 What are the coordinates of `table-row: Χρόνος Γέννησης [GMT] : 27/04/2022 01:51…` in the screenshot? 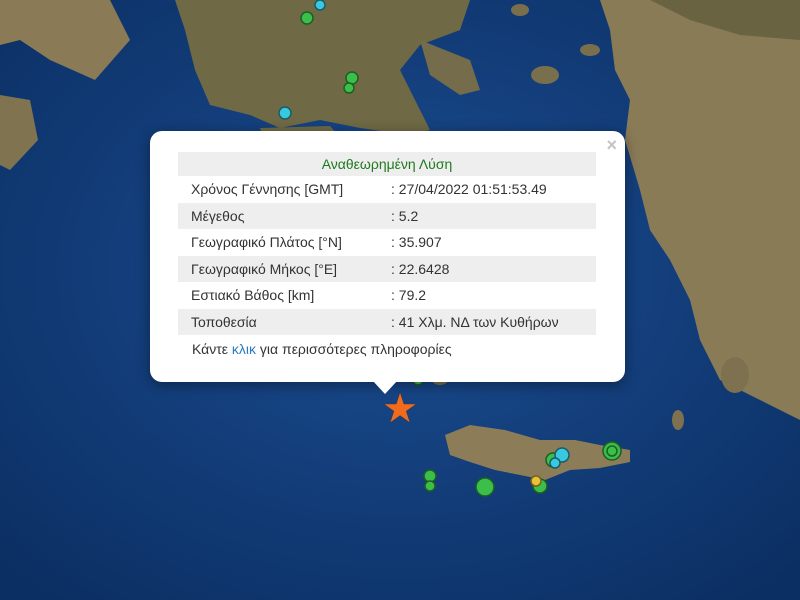 It's located at (387, 189).